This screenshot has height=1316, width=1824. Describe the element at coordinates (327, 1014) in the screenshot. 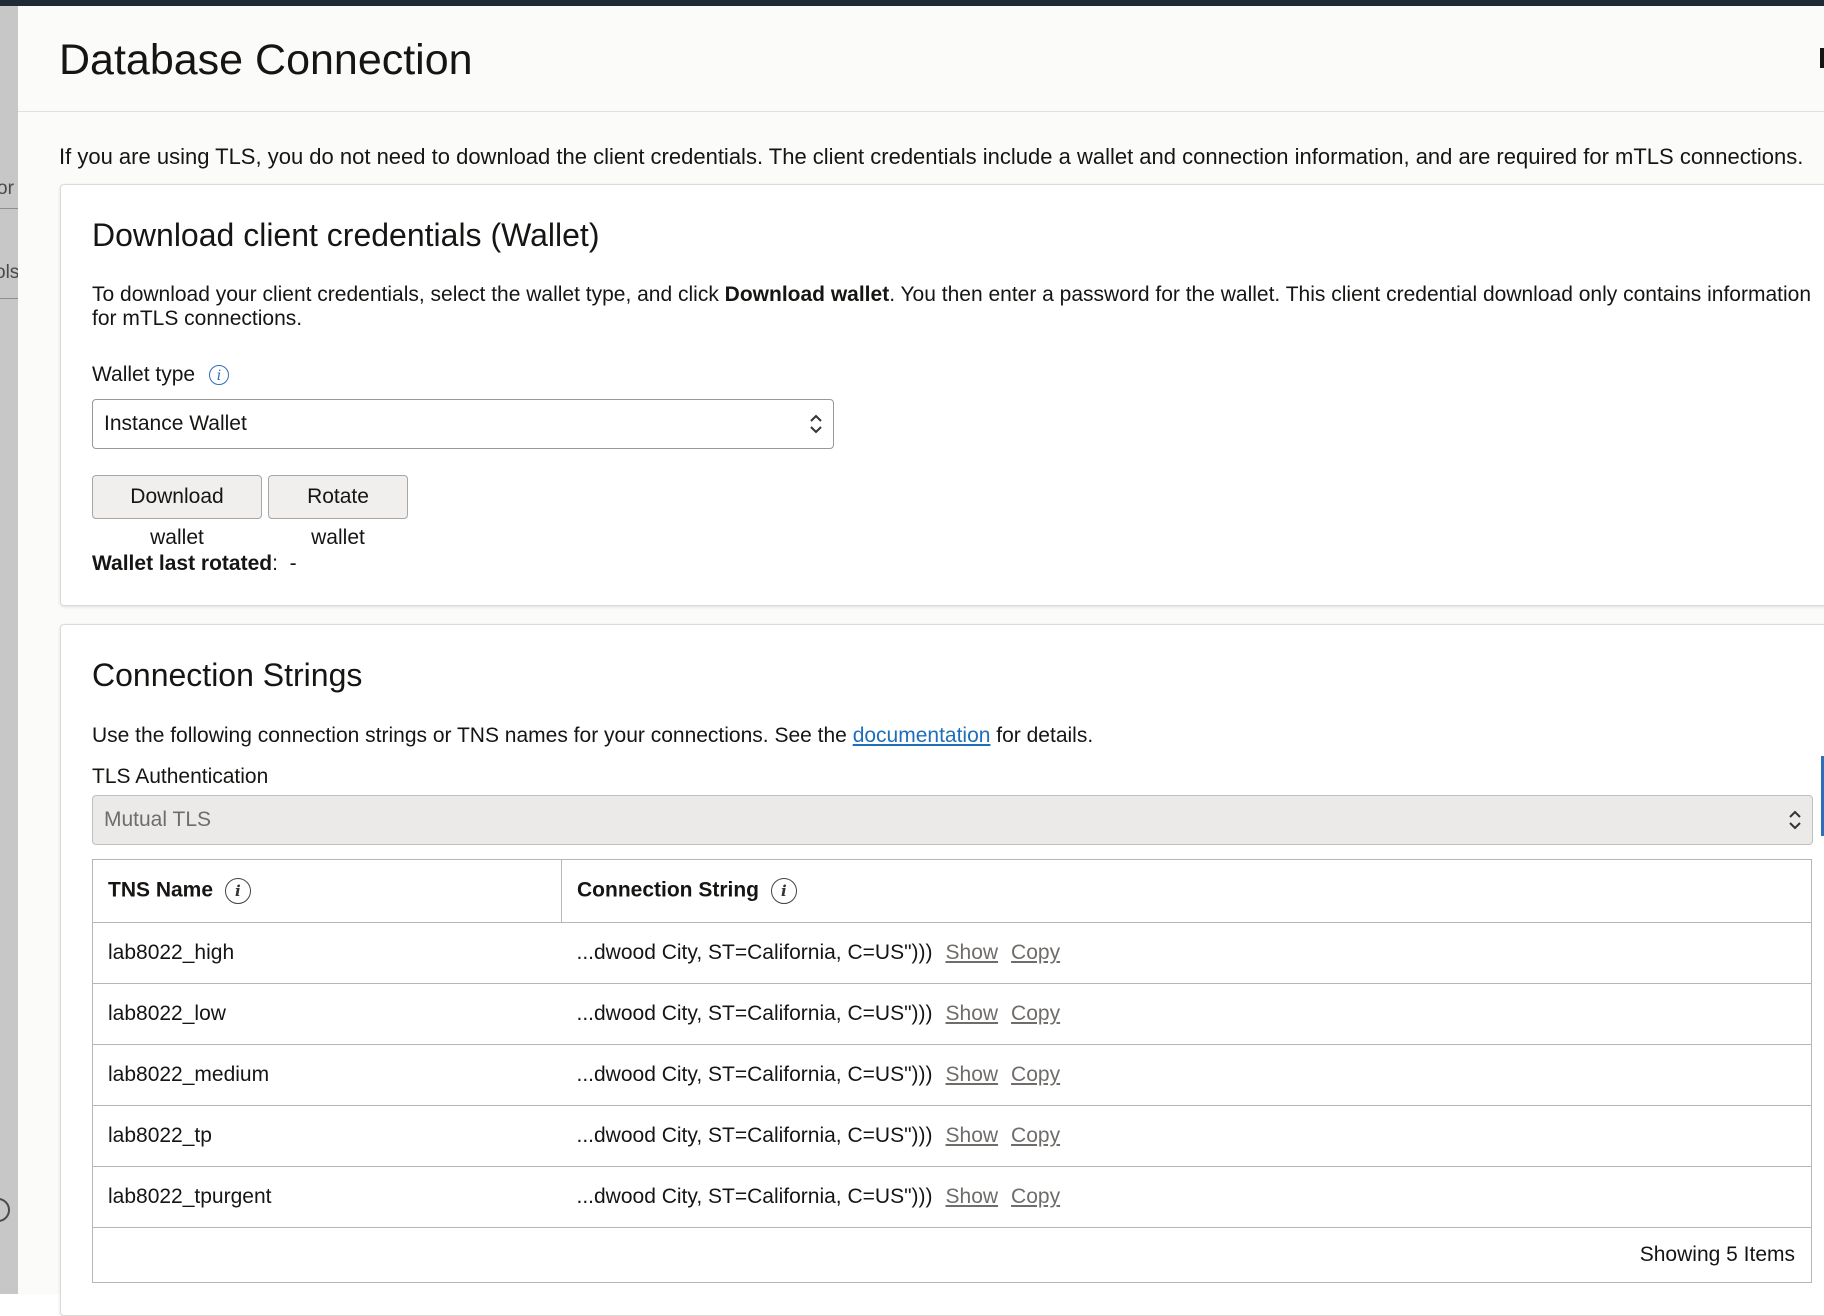

I see `tns-name-cell: lab8022_low` at that location.